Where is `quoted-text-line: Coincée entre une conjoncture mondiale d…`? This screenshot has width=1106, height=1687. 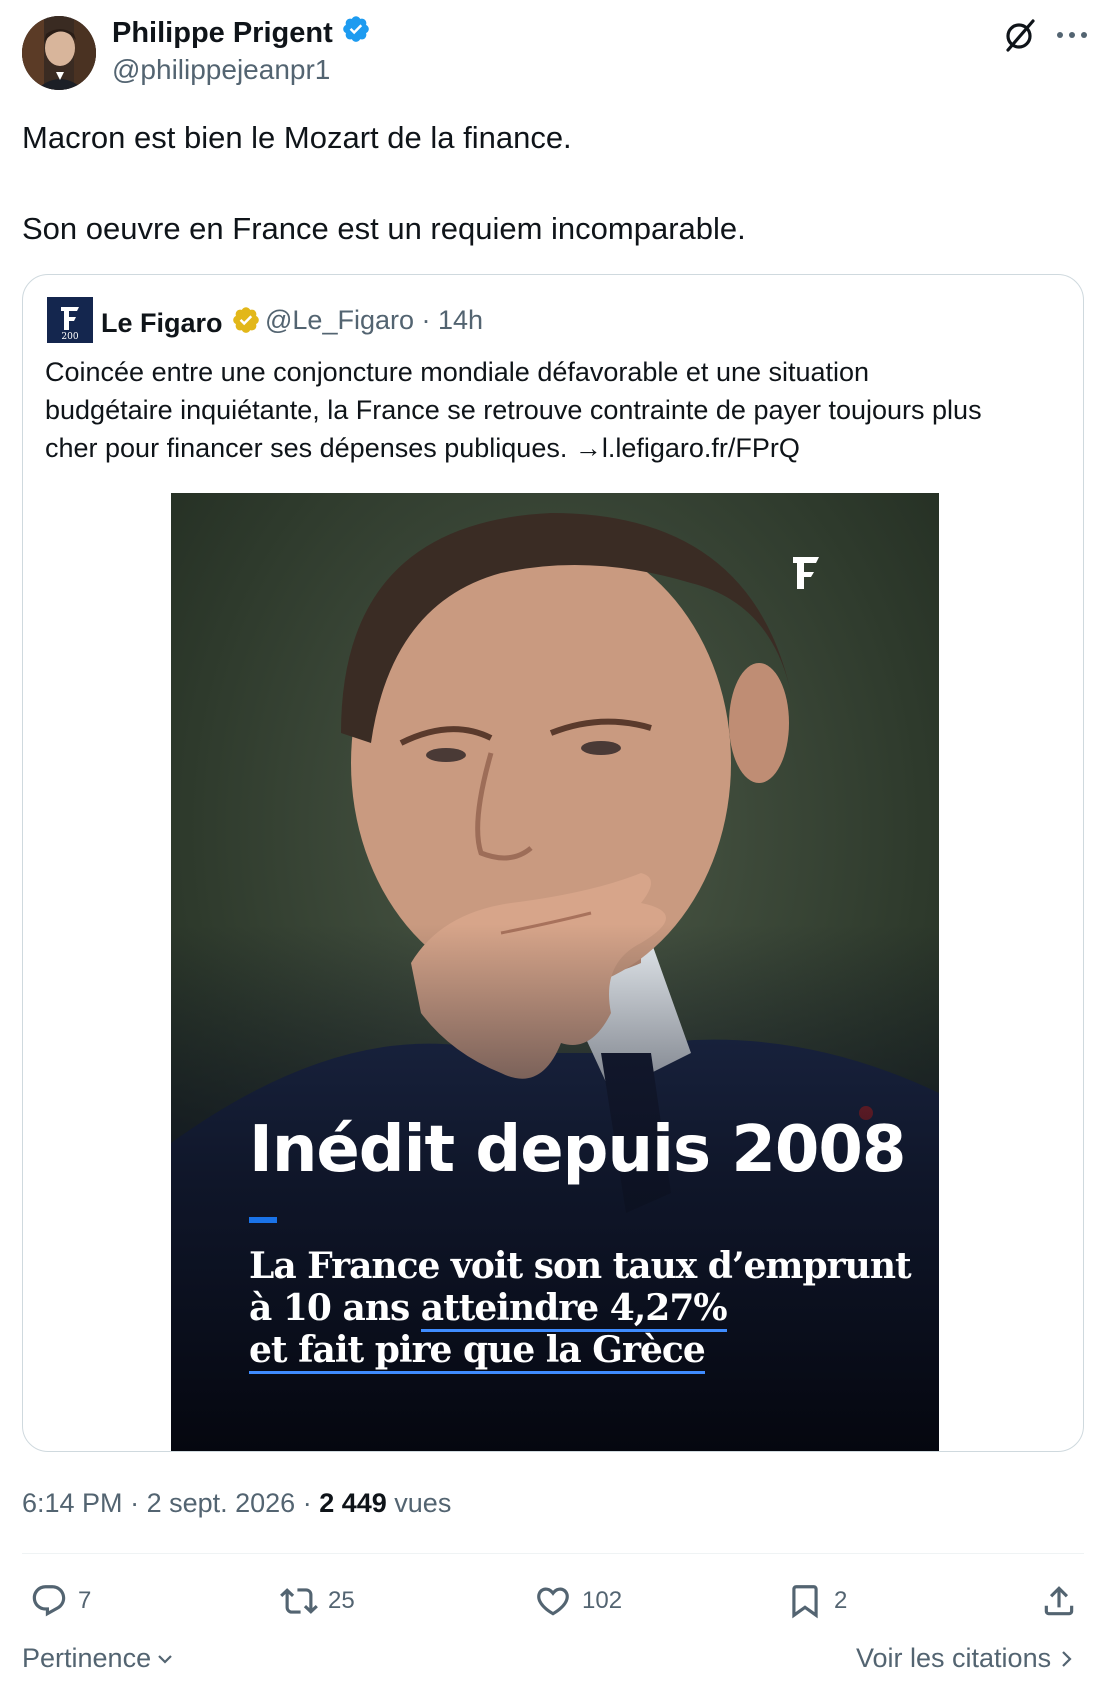 quoted-text-line: Coincée entre une conjoncture mondiale d… is located at coordinates (457, 372).